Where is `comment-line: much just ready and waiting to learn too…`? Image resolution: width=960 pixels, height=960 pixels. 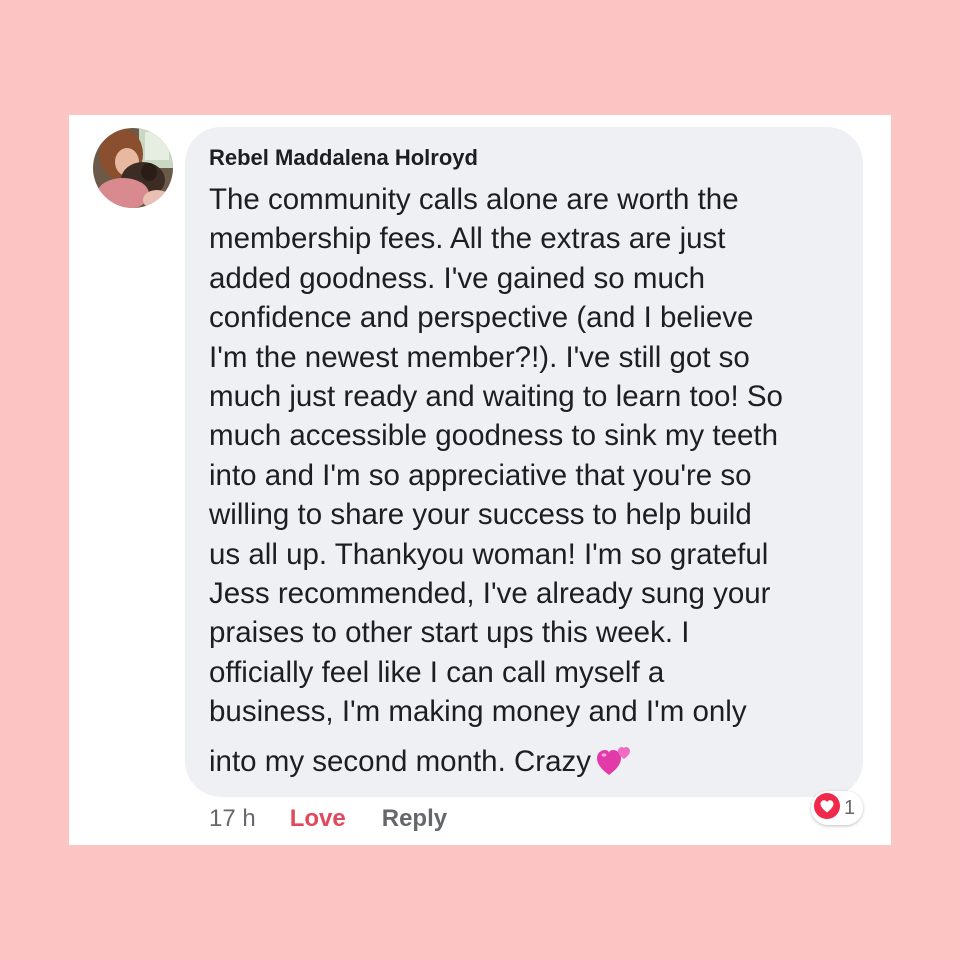 comment-line: much just ready and waiting to learn too… is located at coordinates (496, 397).